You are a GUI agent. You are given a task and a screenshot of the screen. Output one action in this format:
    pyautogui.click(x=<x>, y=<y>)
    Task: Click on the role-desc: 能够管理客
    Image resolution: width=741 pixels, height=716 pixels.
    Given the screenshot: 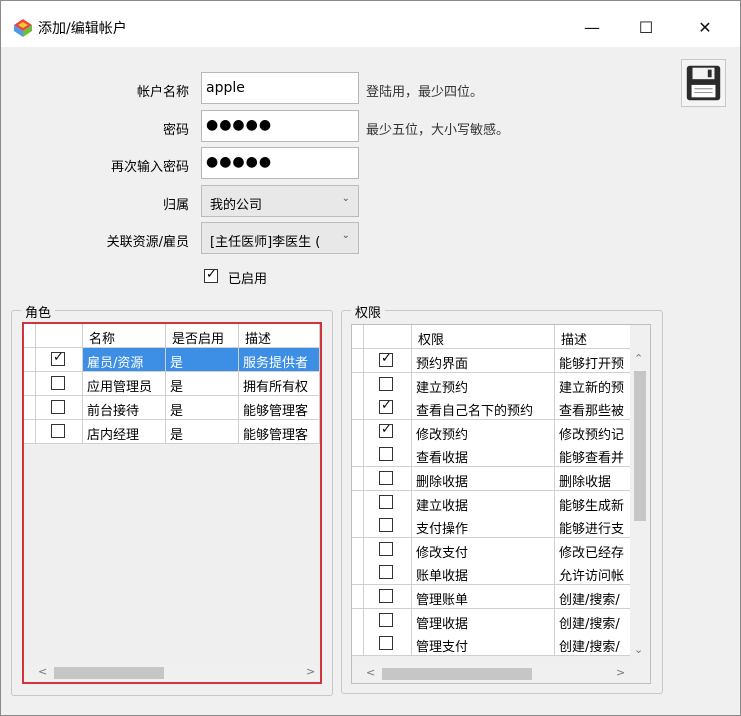 What is the action you would take?
    pyautogui.click(x=279, y=432)
    